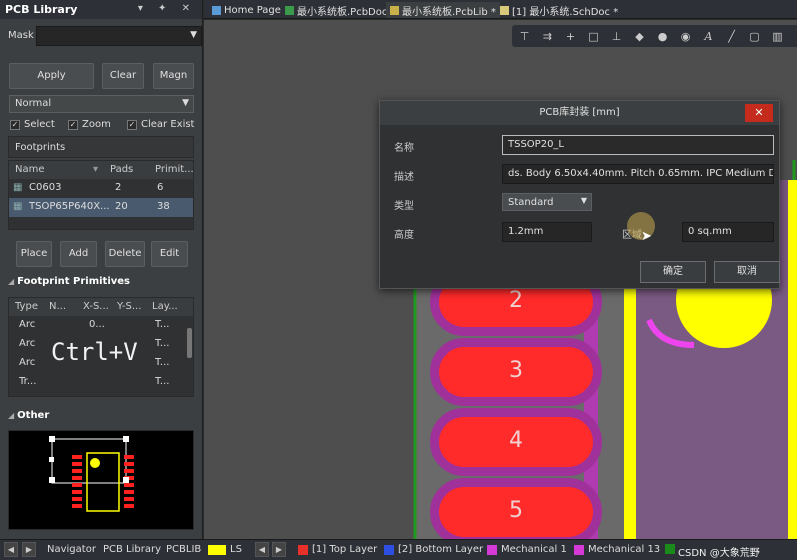 This screenshot has width=797, height=560. Describe the element at coordinates (616, 36) in the screenshot. I see `align-icon: ⊥` at that location.